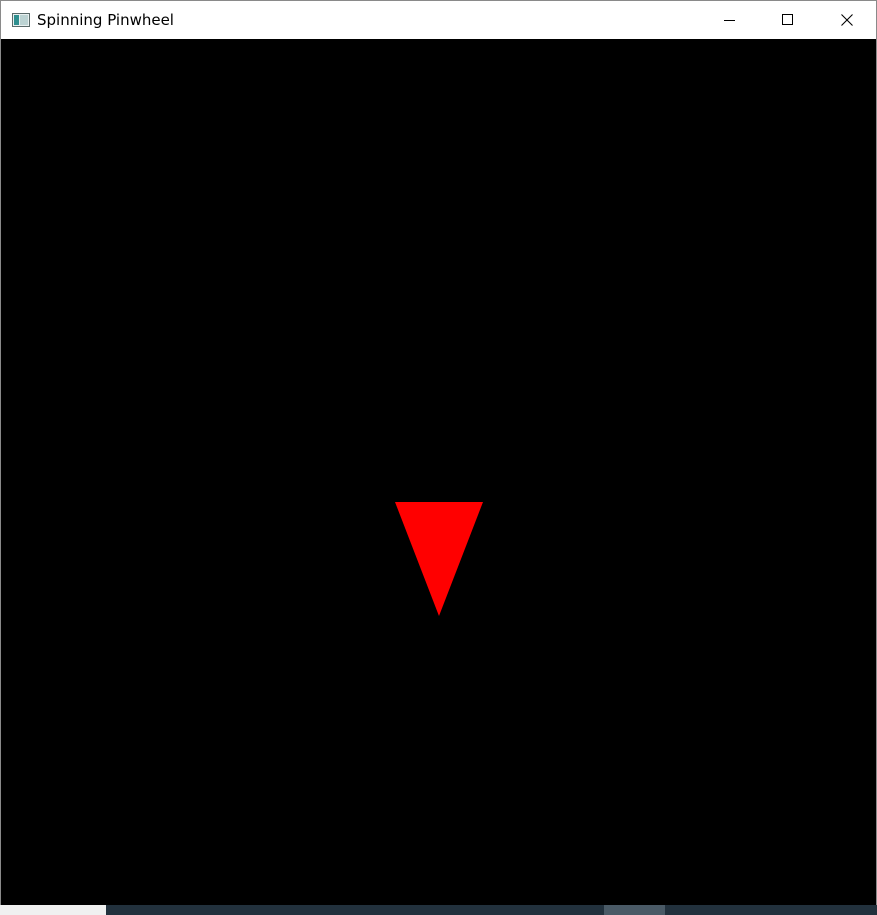 This screenshot has width=877, height=915. I want to click on maximize-button, so click(788, 20).